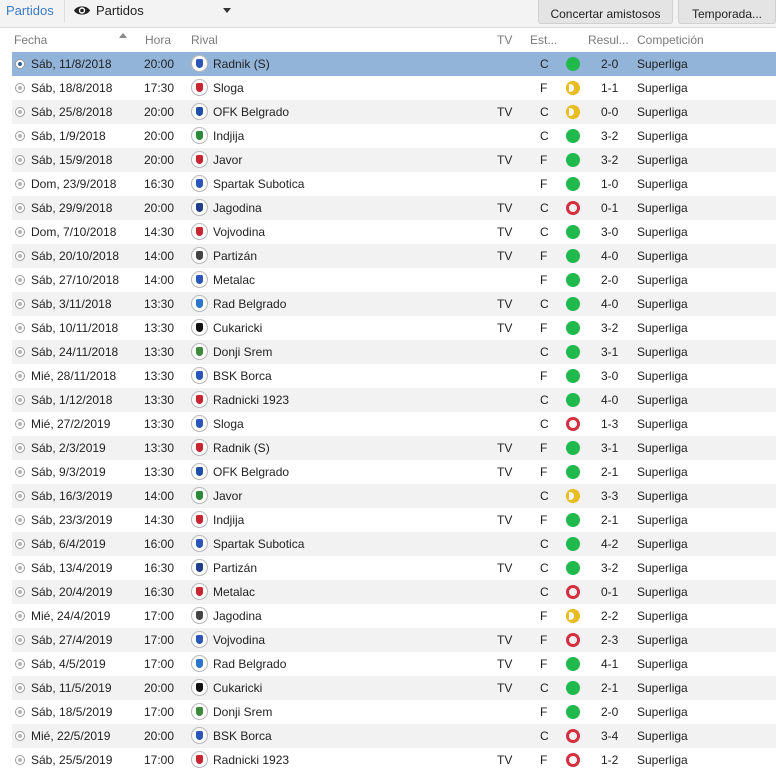 The image size is (776, 779). Describe the element at coordinates (670, 40) in the screenshot. I see `column-header-competicion: Competición` at that location.